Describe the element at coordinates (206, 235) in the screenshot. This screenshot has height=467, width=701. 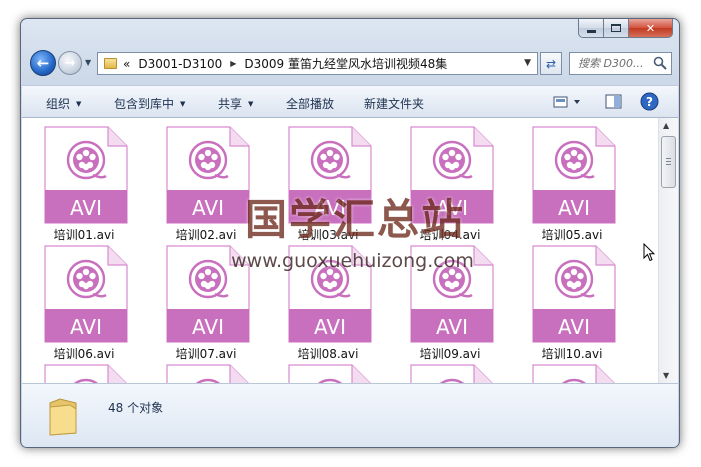
I see `file-name: 培训02.avi` at that location.